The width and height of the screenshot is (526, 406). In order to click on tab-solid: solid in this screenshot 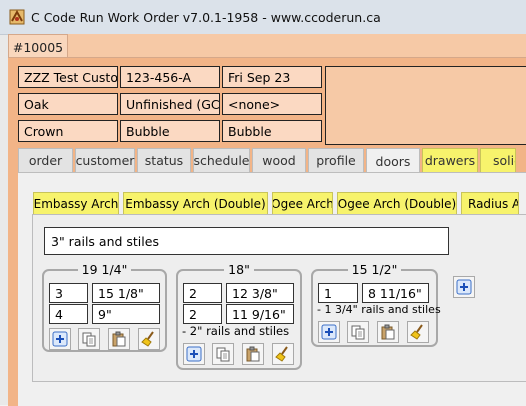, I will do `click(498, 160)`.